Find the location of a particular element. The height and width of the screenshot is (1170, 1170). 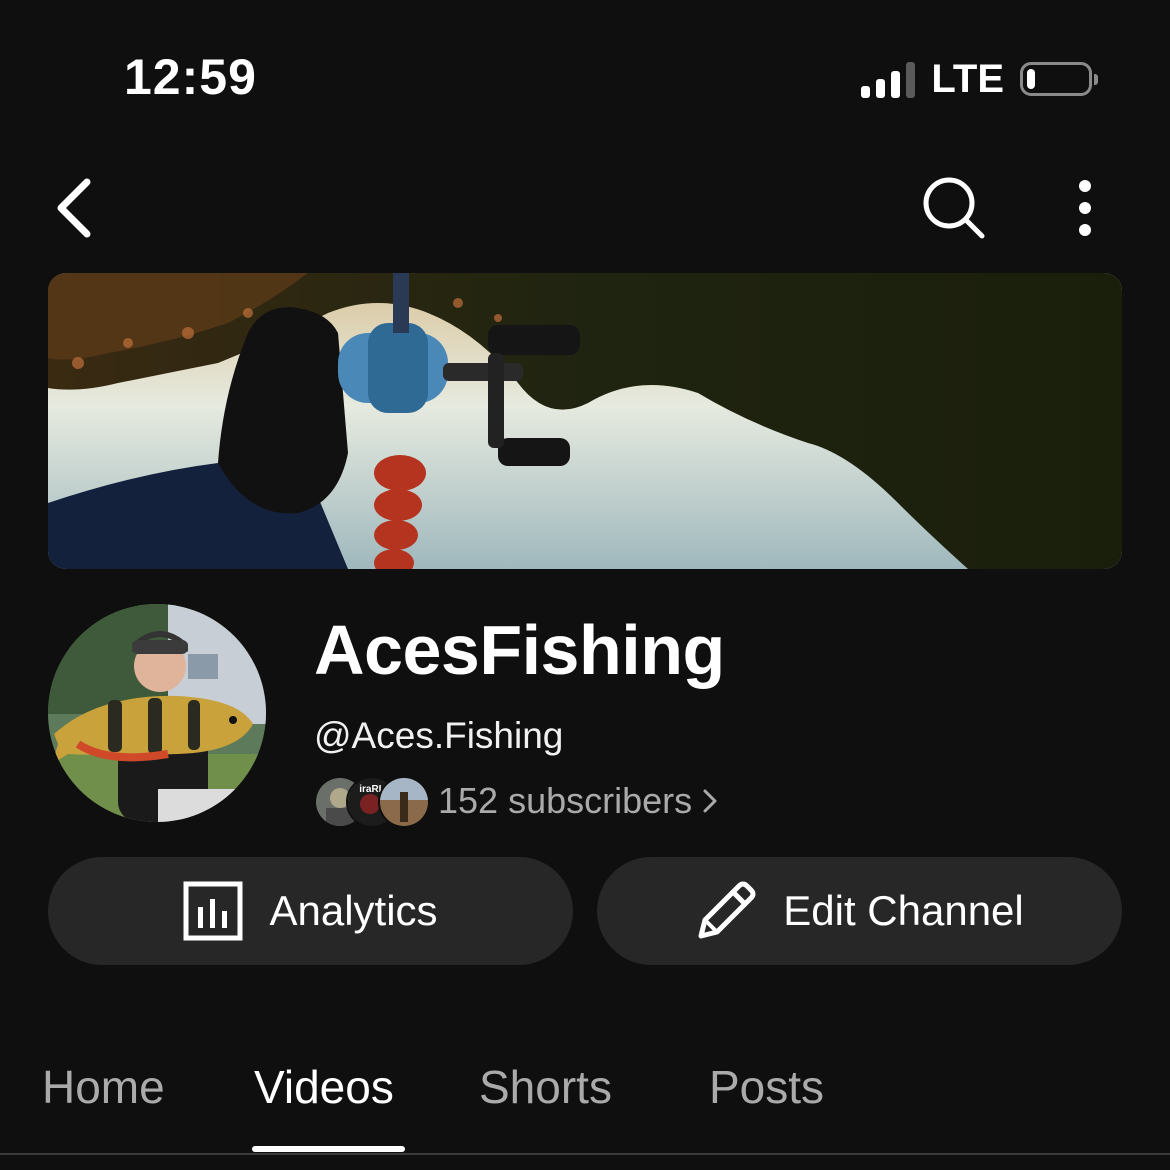

edit-channel-button: Edit Channel is located at coordinates (859, 911).